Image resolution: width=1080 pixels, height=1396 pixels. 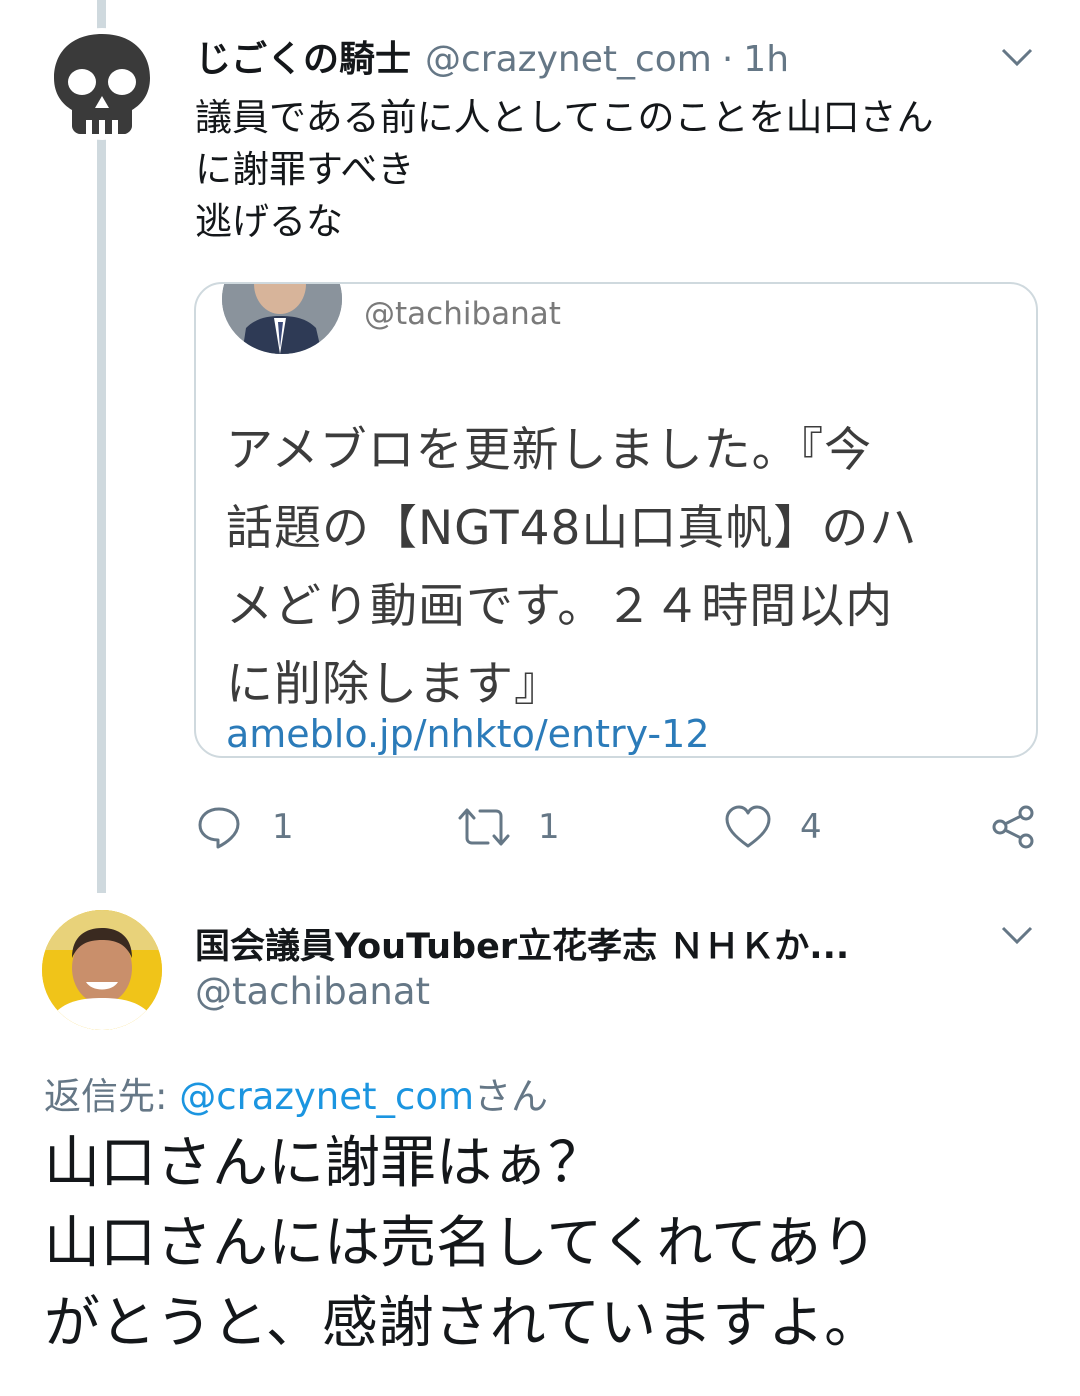 I want to click on quoted-handle: @tachibanat, so click(x=462, y=314).